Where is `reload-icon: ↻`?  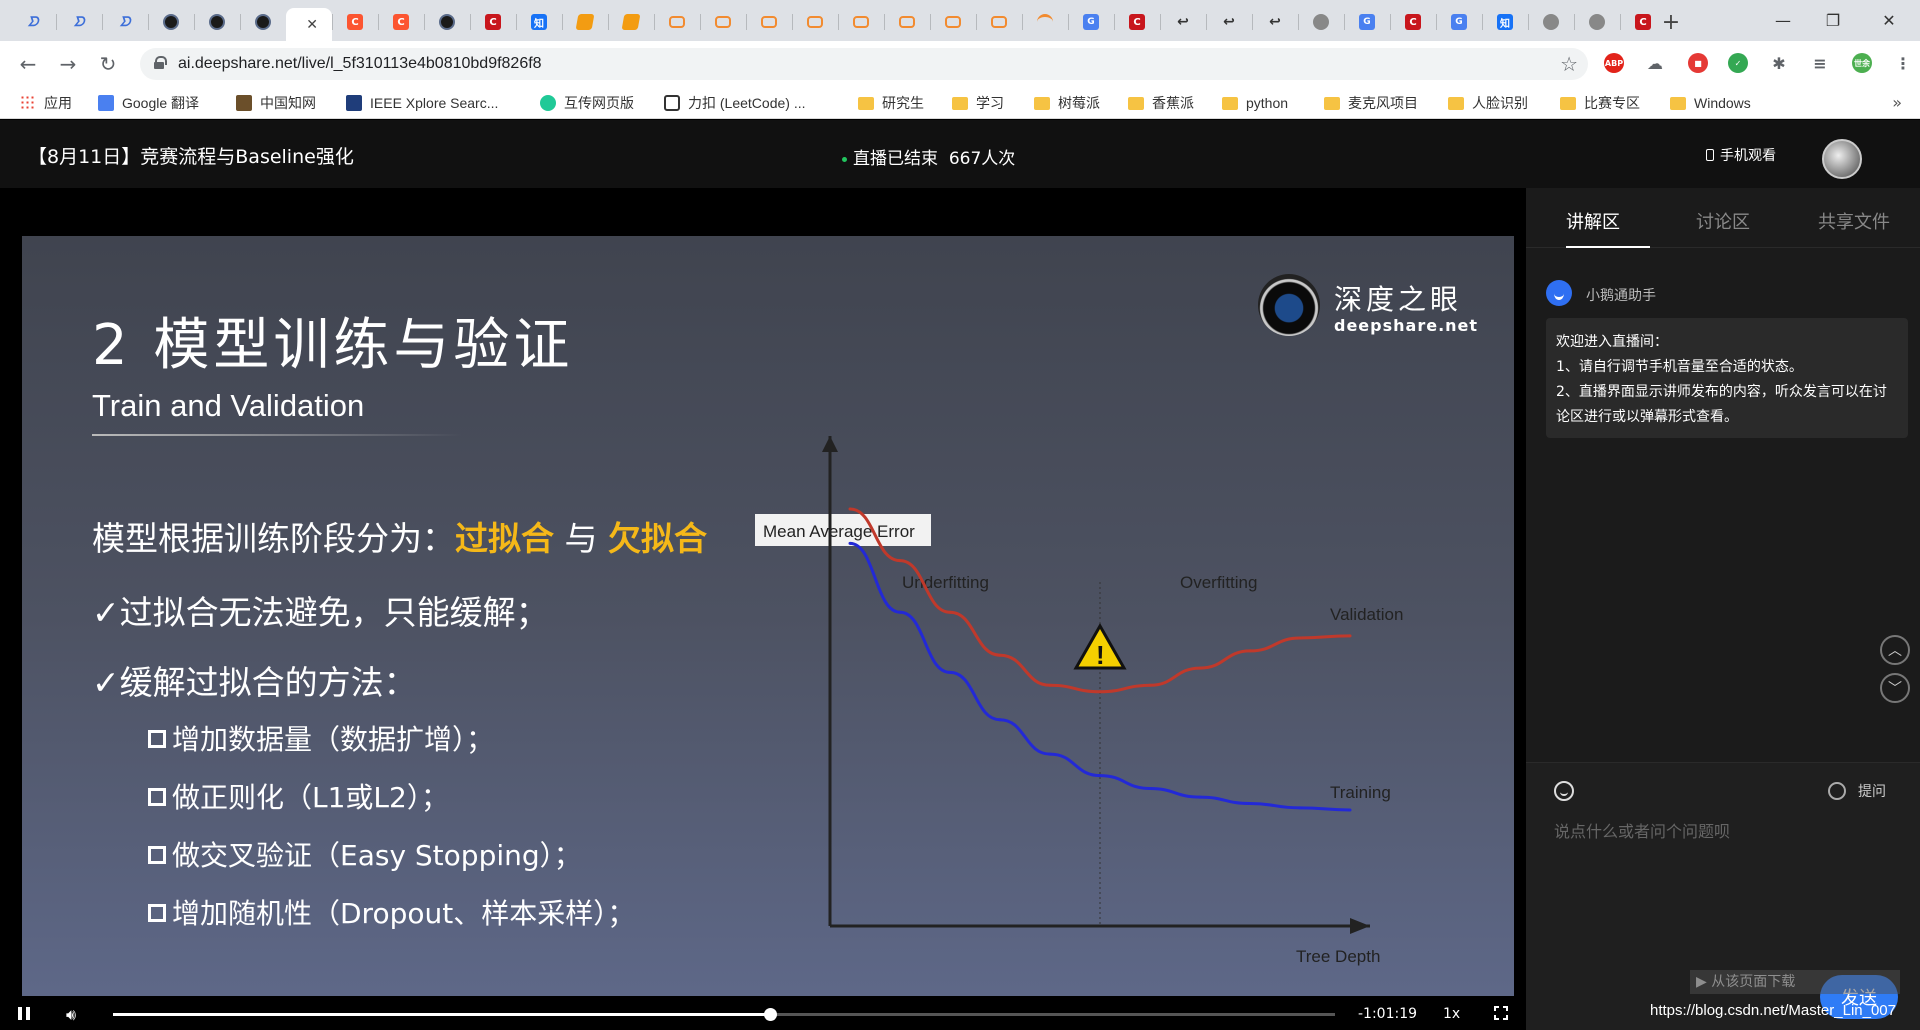 reload-icon: ↻ is located at coordinates (108, 64).